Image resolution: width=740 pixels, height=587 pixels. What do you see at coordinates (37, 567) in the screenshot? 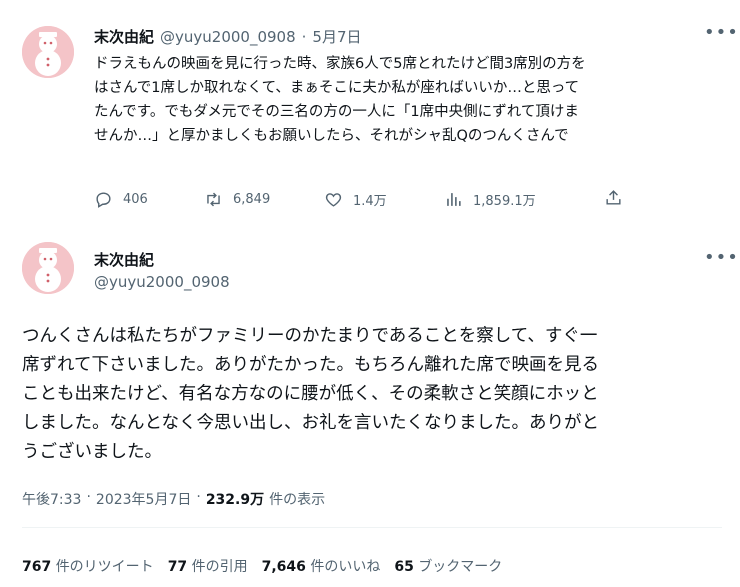
I see `retweets-count: 767` at bounding box center [37, 567].